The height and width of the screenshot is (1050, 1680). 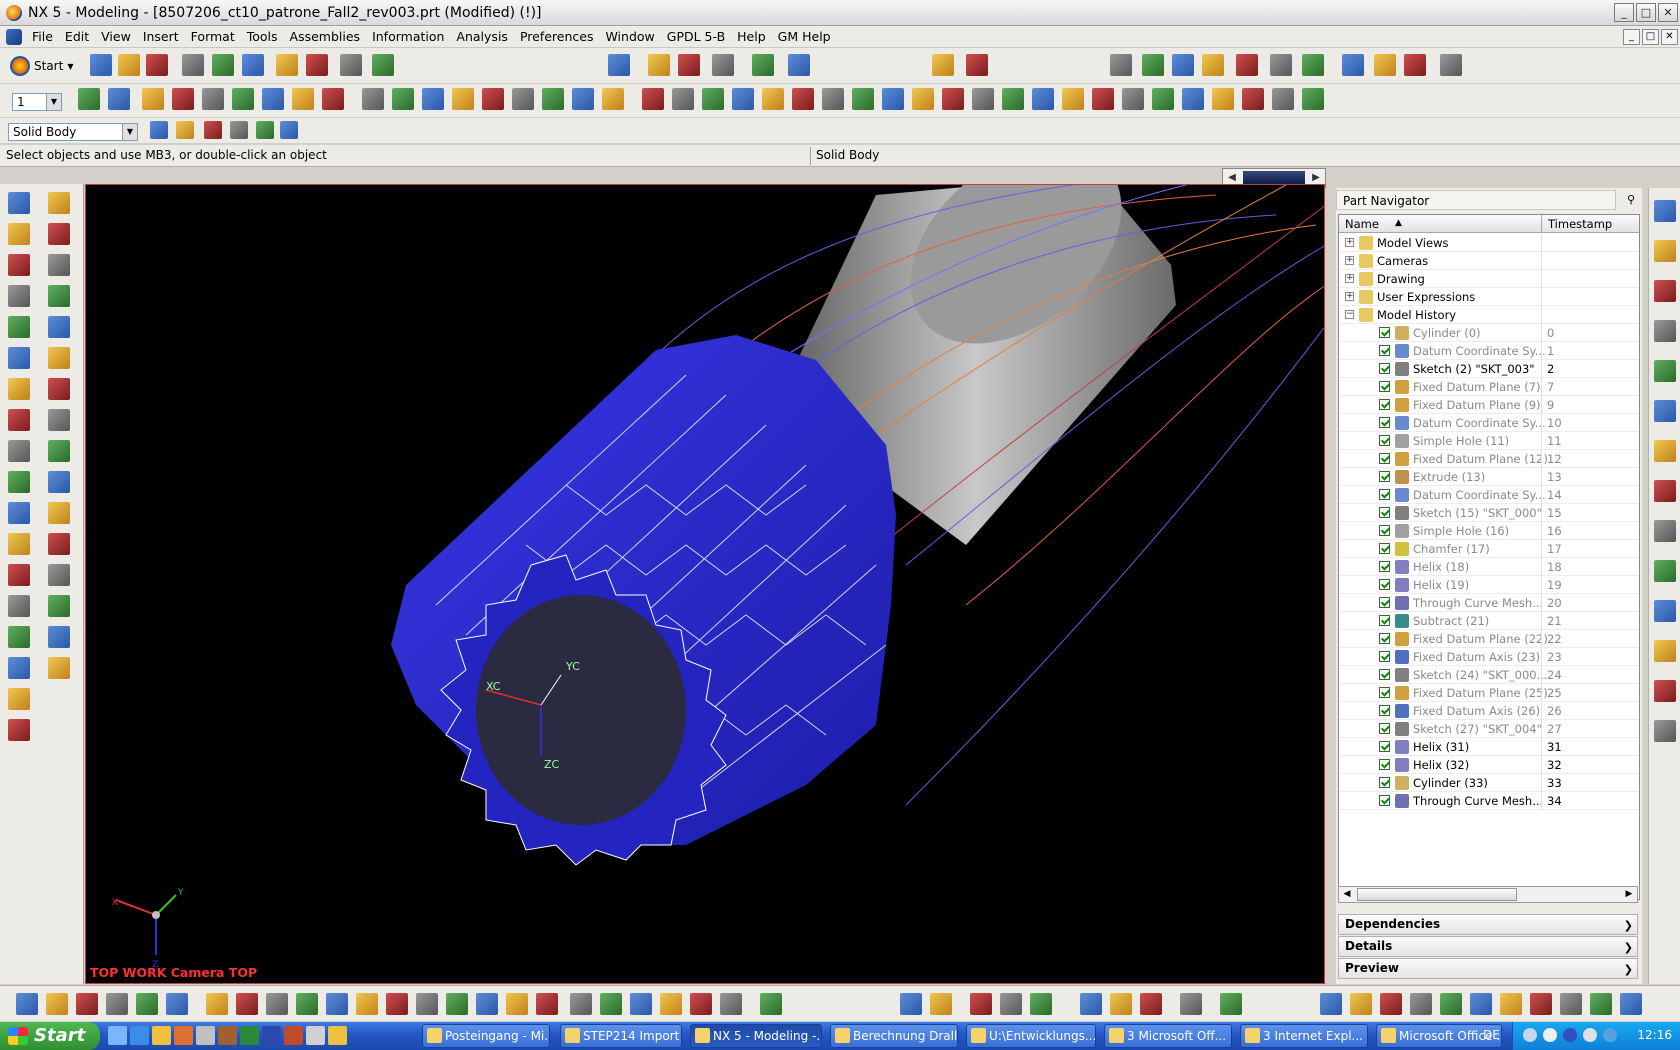 I want to click on help-icon, so click(x=1550, y=1035).